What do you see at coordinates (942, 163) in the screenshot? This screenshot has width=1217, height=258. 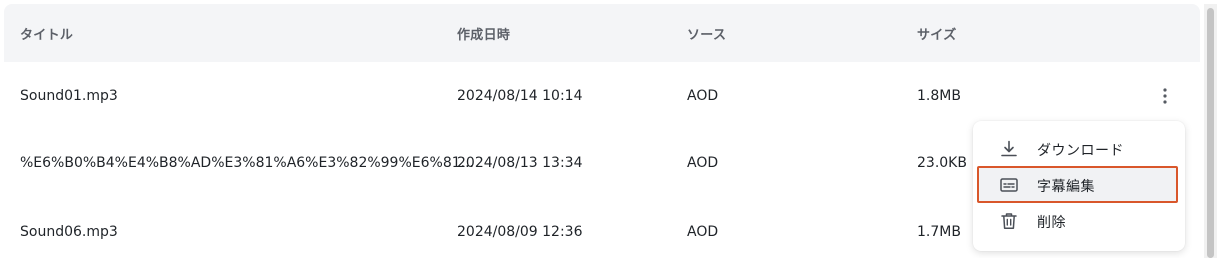 I see `row-size: 23.0KB` at bounding box center [942, 163].